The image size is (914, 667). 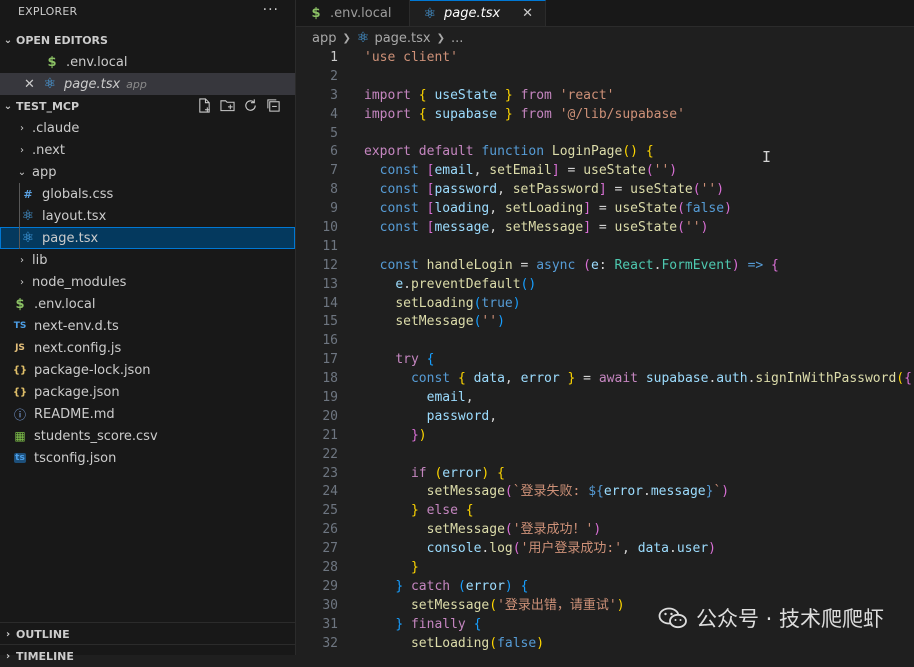 What do you see at coordinates (605, 455) in the screenshot?
I see `code-line: 22` at bounding box center [605, 455].